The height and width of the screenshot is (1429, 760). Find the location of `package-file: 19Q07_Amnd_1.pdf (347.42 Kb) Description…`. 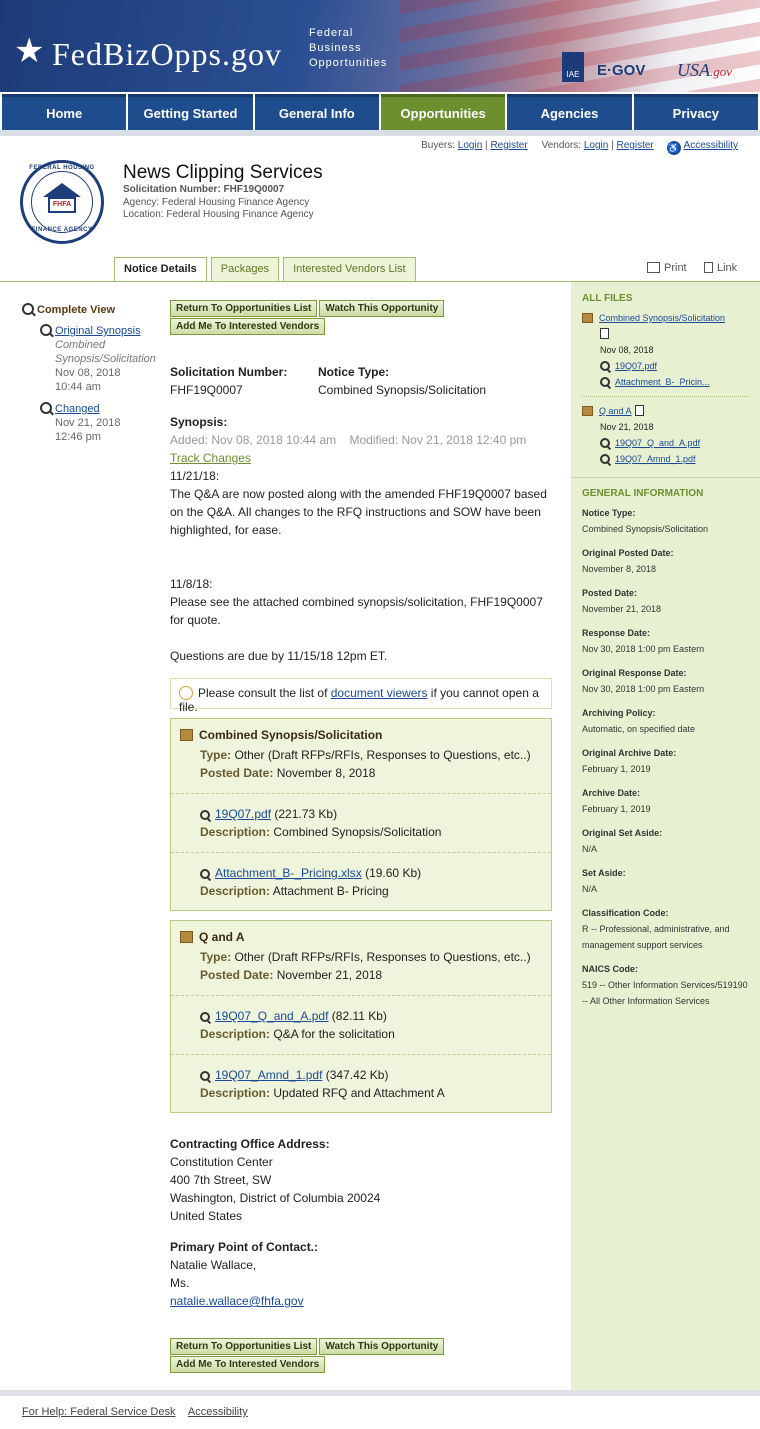

package-file: 19Q07_Amnd_1.pdf (347.42 Kb) Description… is located at coordinates (361, 1083).